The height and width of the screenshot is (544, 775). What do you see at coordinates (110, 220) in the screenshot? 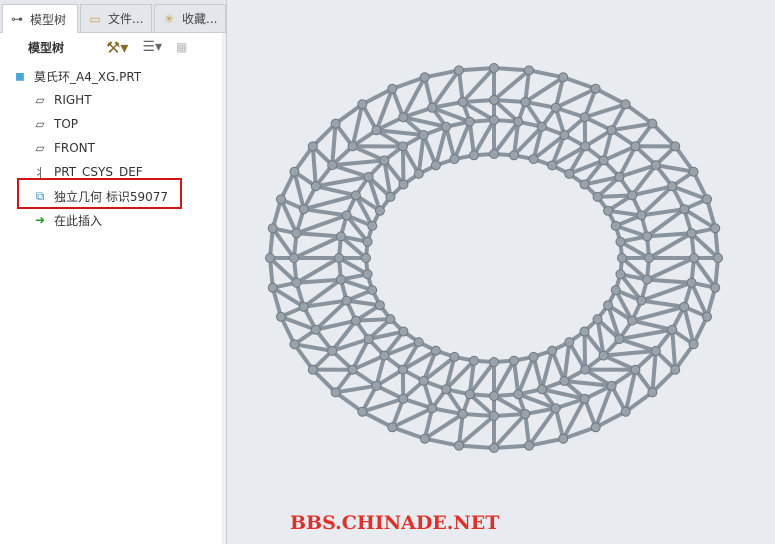
I see `tree-item-insert-here: ➜ 在此插入` at bounding box center [110, 220].